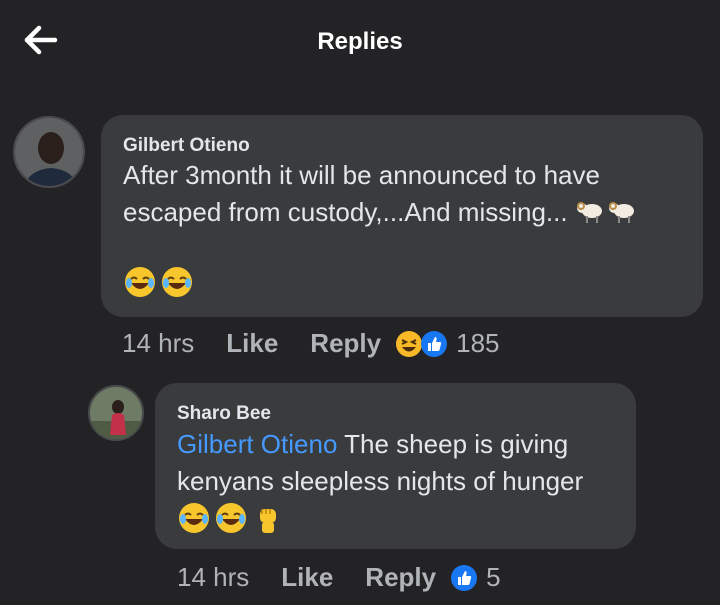 Image resolution: width=720 pixels, height=605 pixels. Describe the element at coordinates (478, 343) in the screenshot. I see `reaction-count: 185` at that location.